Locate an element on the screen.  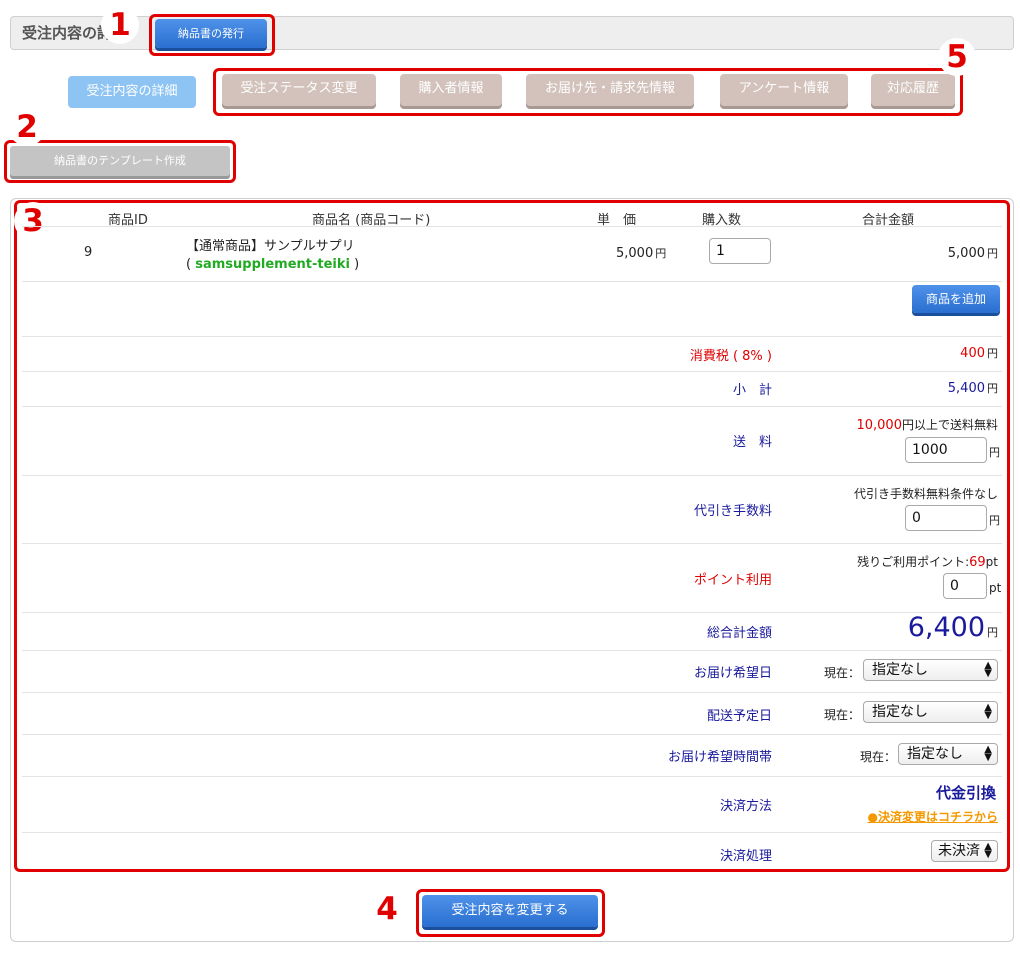
invoice-template-button: 納品書のテンプレート作成 is located at coordinates (120, 161).